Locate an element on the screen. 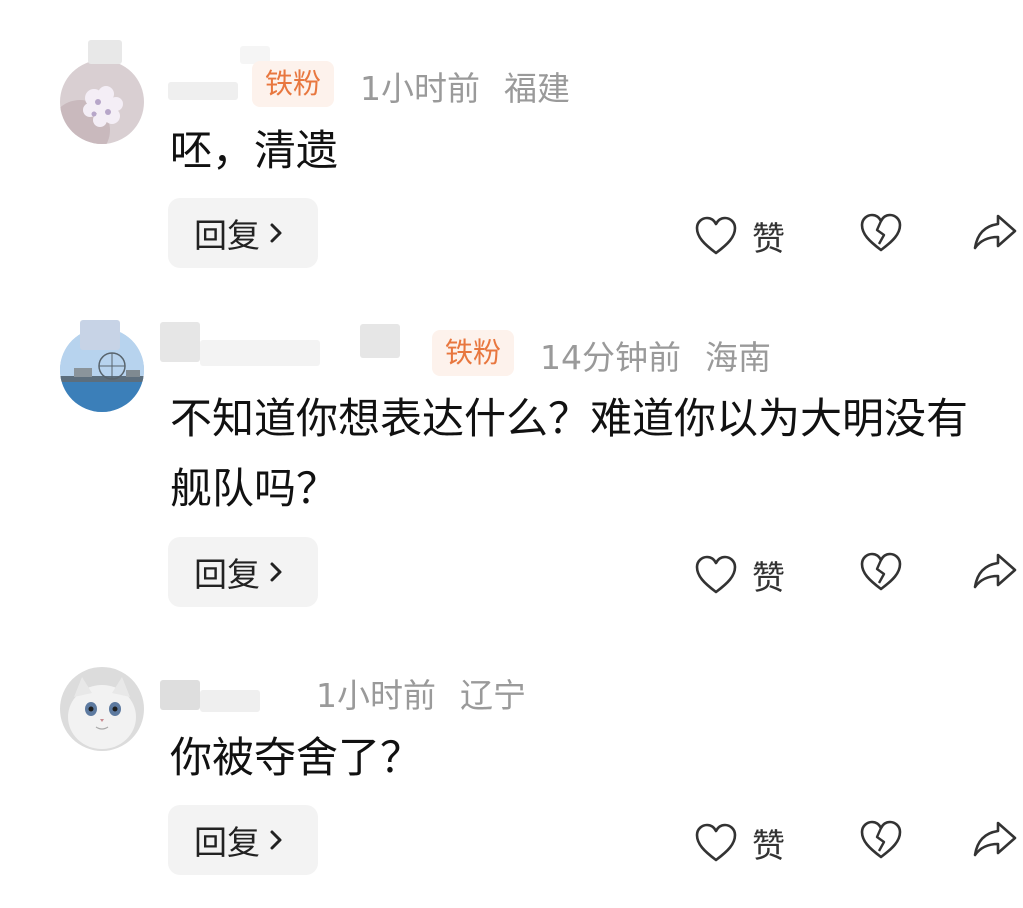 This screenshot has width=1023, height=908. flower-avatar-image is located at coordinates (102, 102).